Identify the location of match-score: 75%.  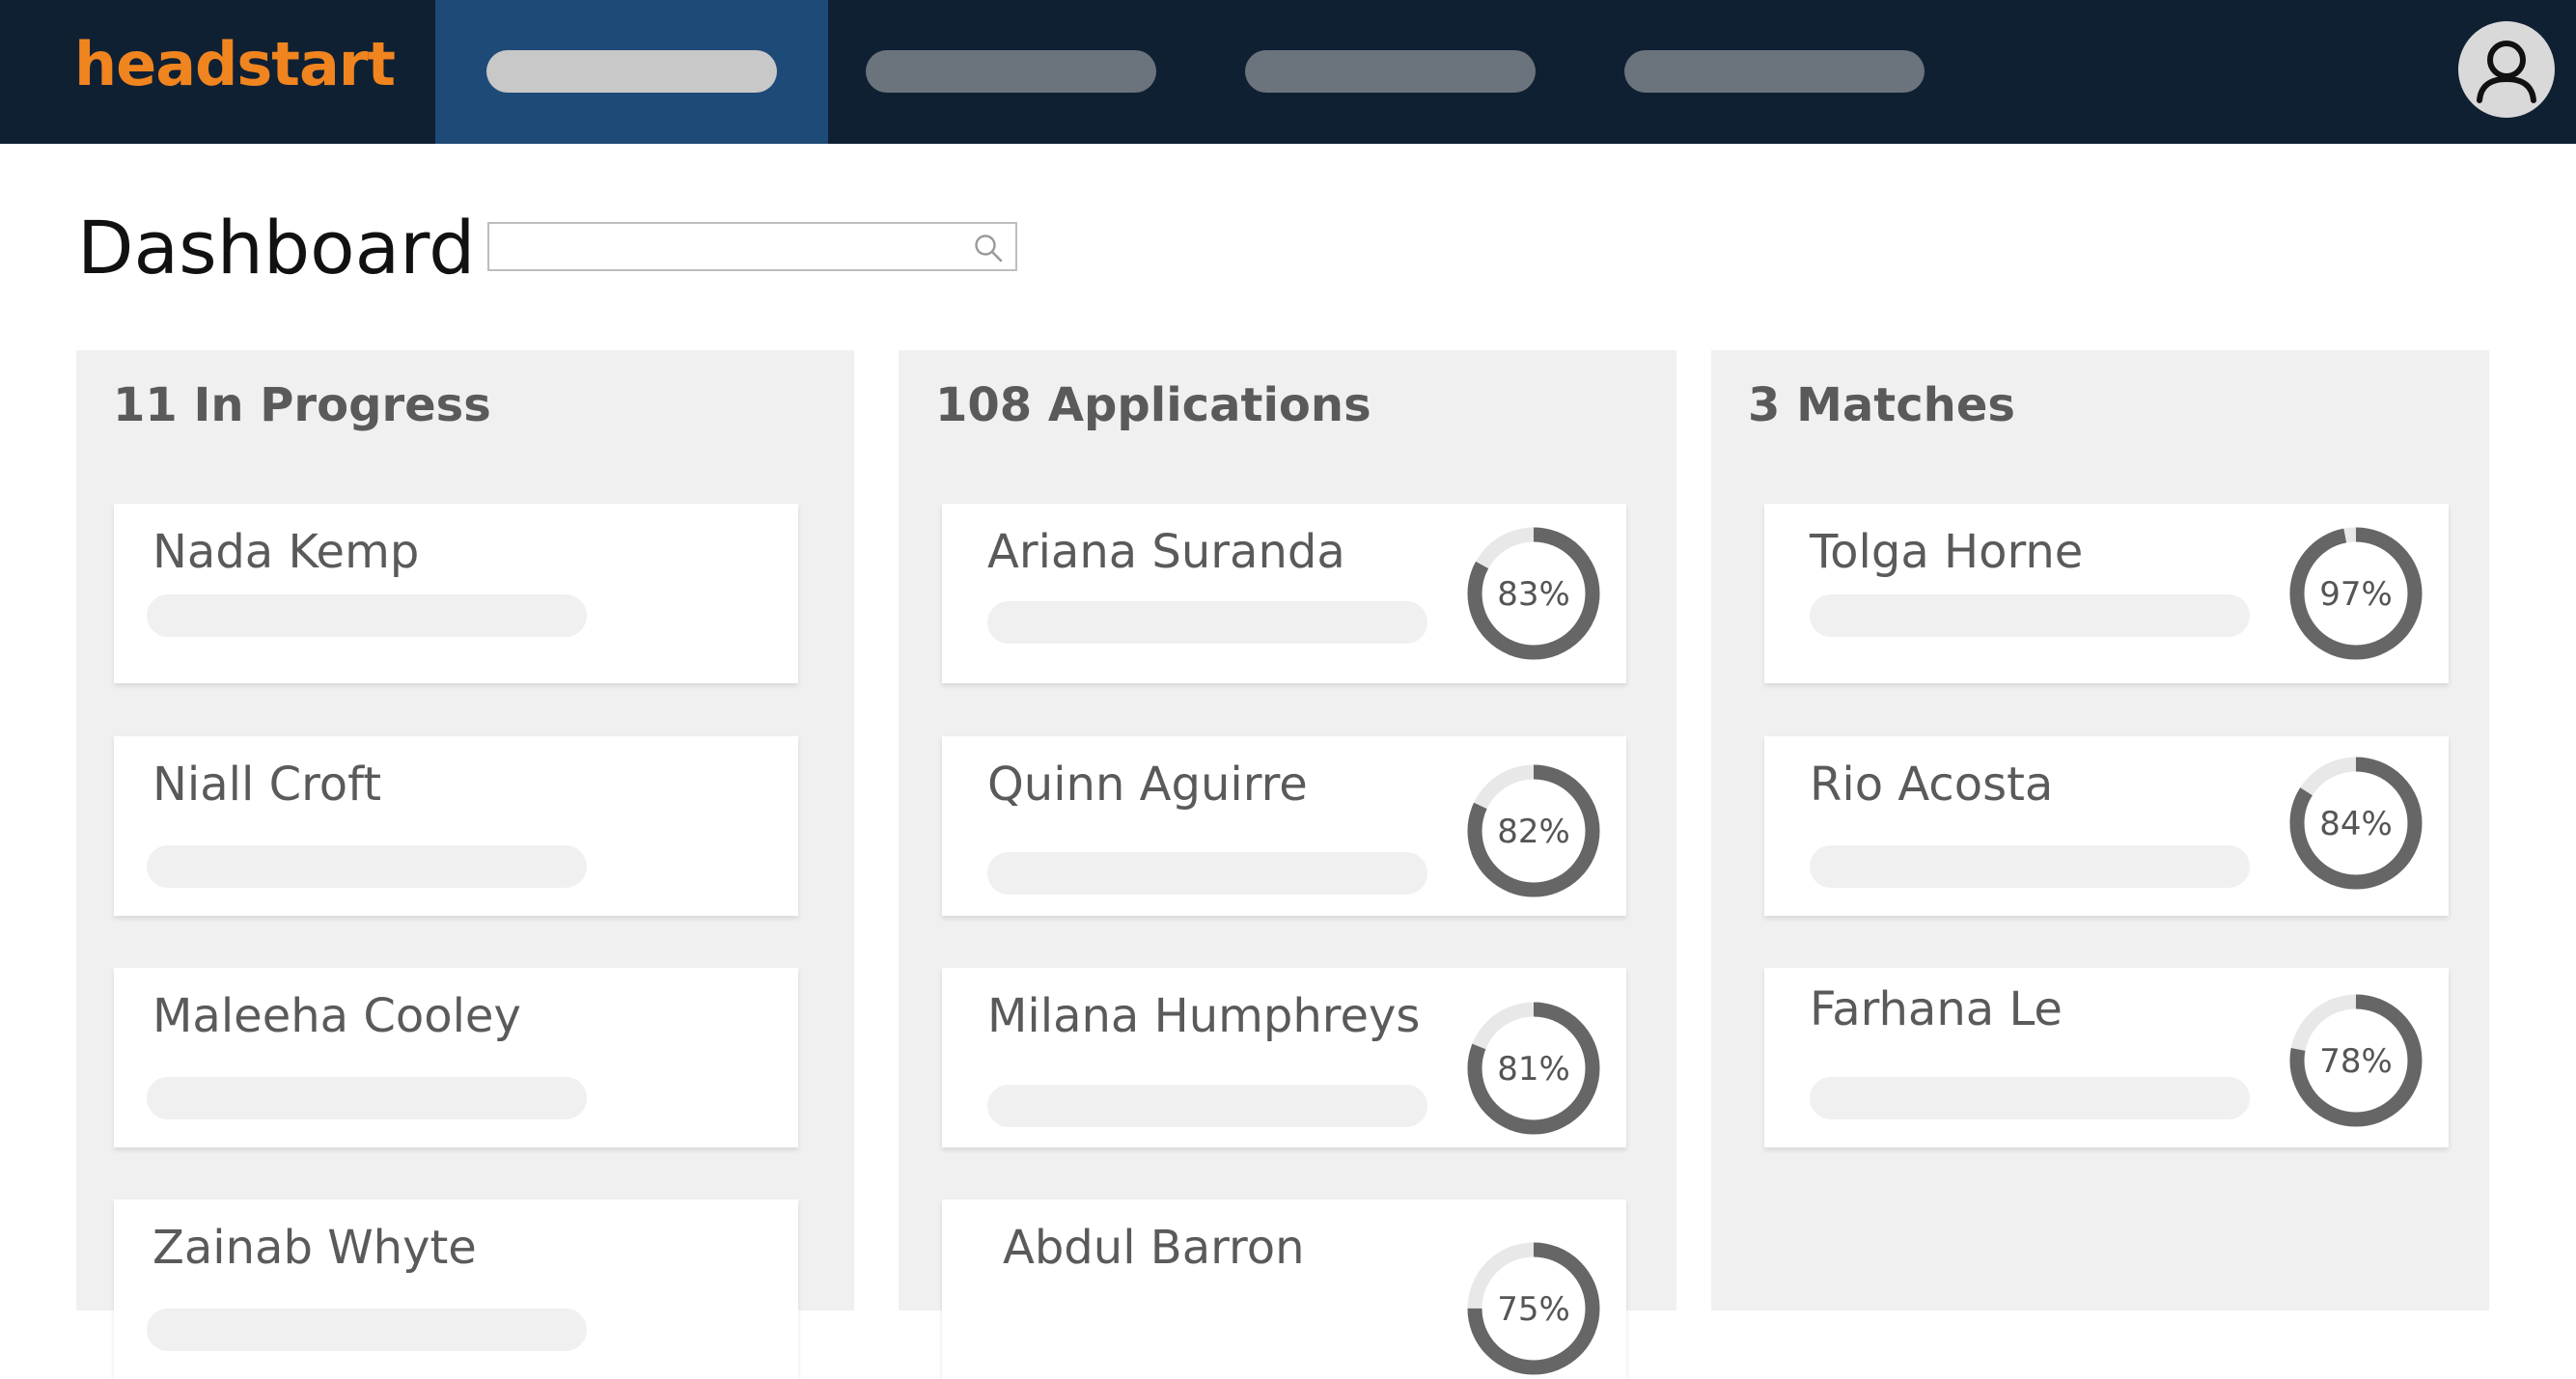
(1533, 1309).